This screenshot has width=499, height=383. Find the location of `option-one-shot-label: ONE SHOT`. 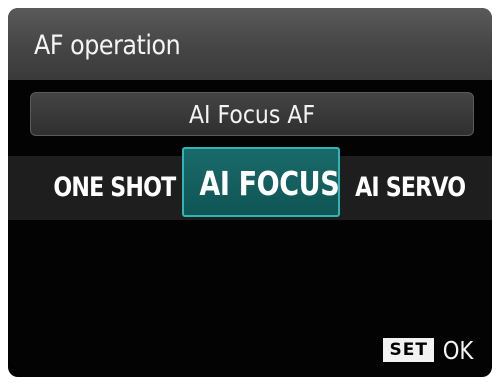

option-one-shot-label: ONE SHOT is located at coordinates (114, 187).